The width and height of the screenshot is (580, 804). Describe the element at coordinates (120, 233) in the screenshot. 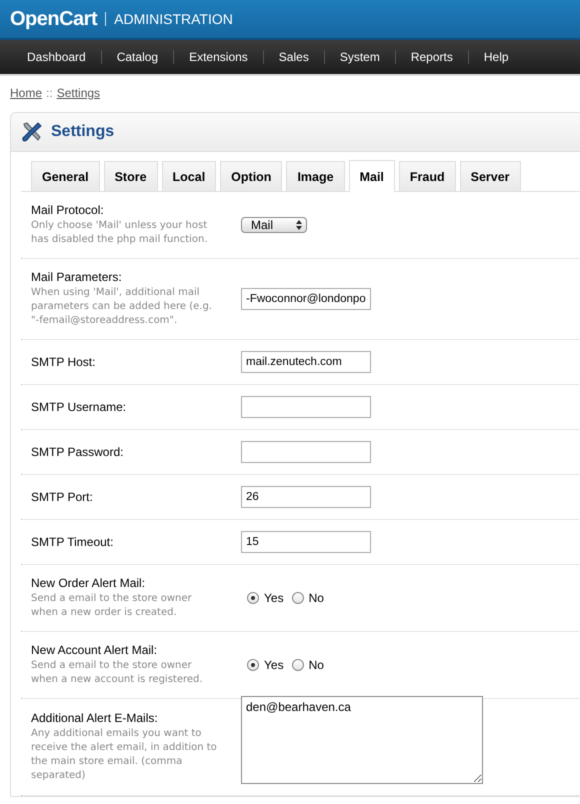

I see `help-text: Only choose 'Mail' unless your host has disabled the php mail function.` at that location.